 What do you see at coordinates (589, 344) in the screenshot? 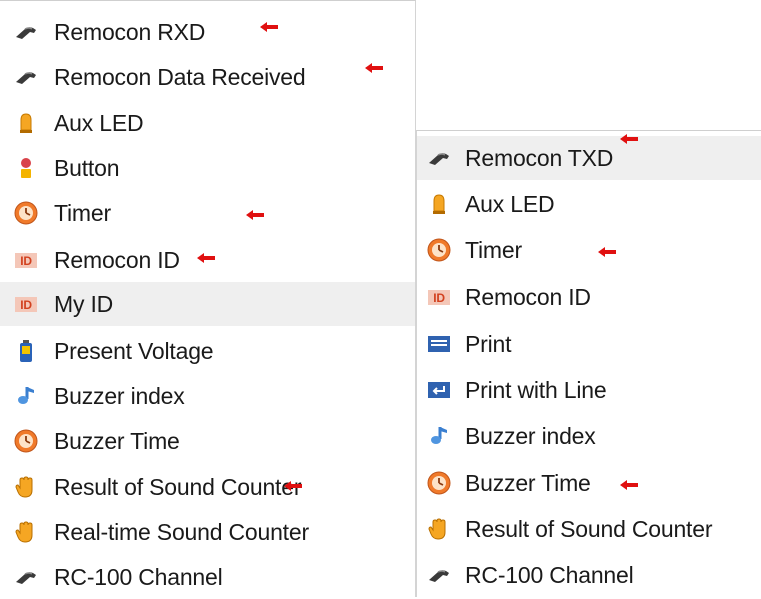
I see `menu-item-print: Print` at bounding box center [589, 344].